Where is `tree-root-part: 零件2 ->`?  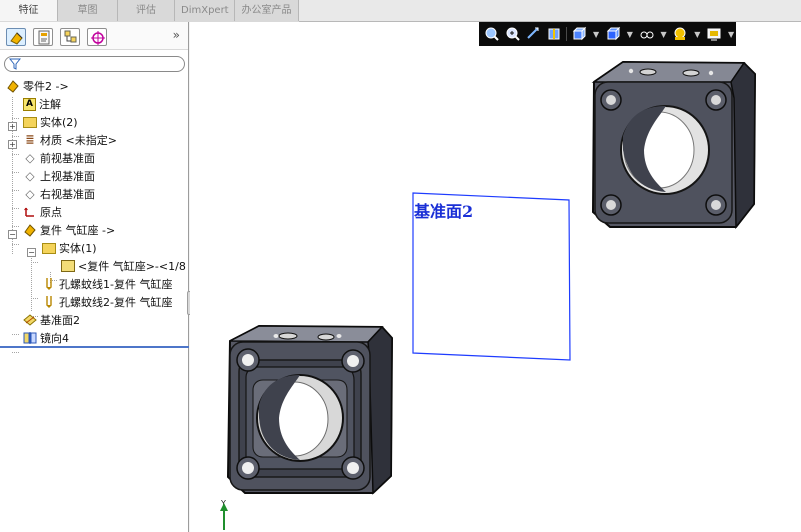 tree-root-part: 零件2 -> is located at coordinates (37, 86).